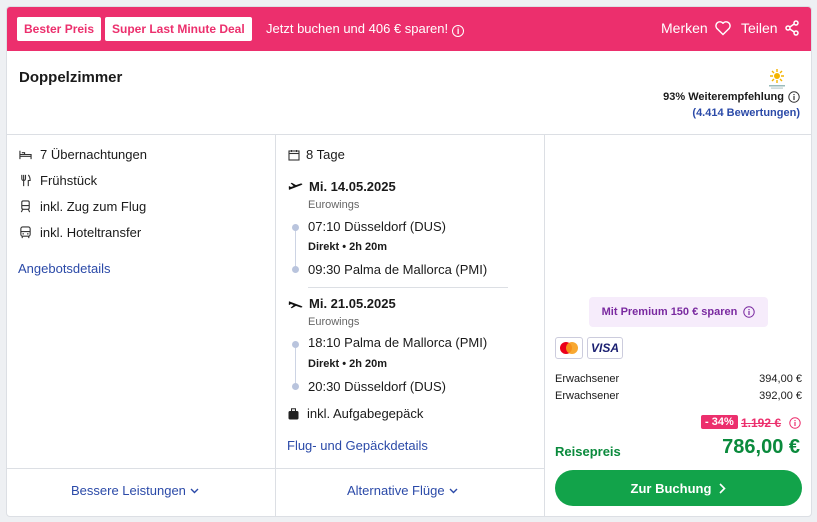 The image size is (817, 522). I want to click on better-services-link: Bessere Leistungen, so click(135, 490).